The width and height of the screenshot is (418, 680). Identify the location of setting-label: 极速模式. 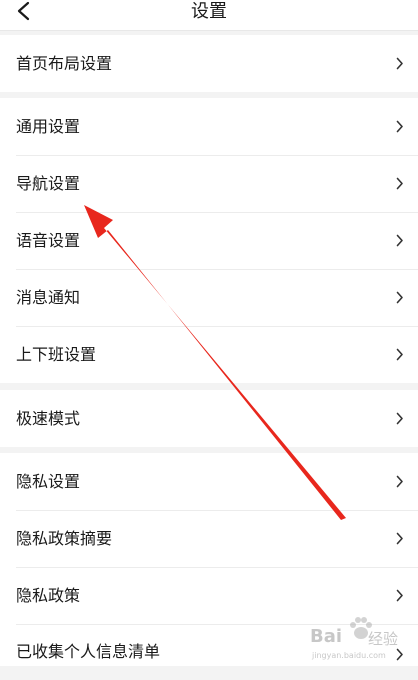
(48, 418).